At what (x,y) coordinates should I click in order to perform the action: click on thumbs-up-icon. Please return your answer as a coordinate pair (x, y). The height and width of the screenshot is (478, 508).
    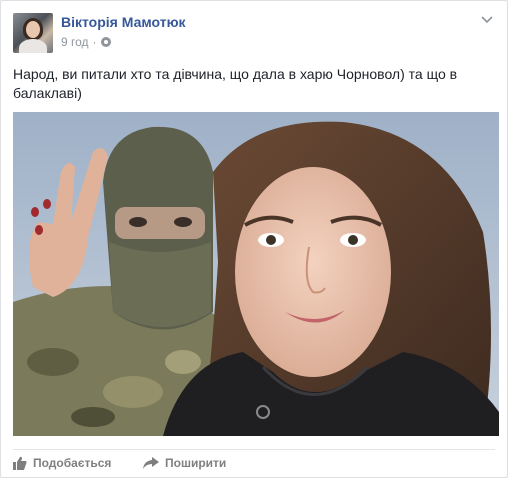
    Looking at the image, I should click on (20, 463).